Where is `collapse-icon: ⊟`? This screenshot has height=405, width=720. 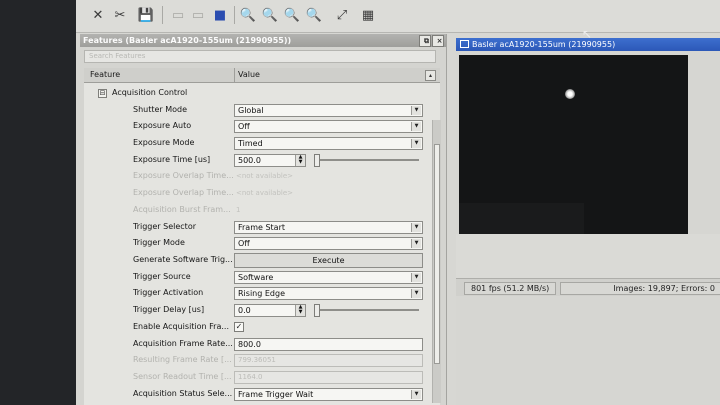
collapse-icon: ⊟ is located at coordinates (102, 93).